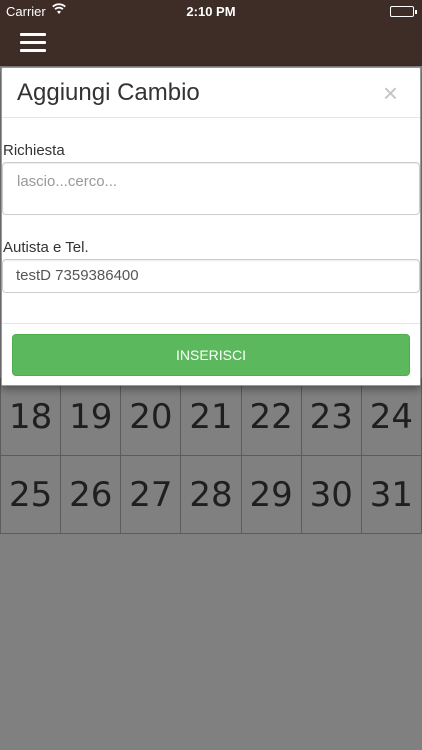 The width and height of the screenshot is (422, 750). Describe the element at coordinates (271, 495) in the screenshot. I see `calendar-day: 29` at that location.